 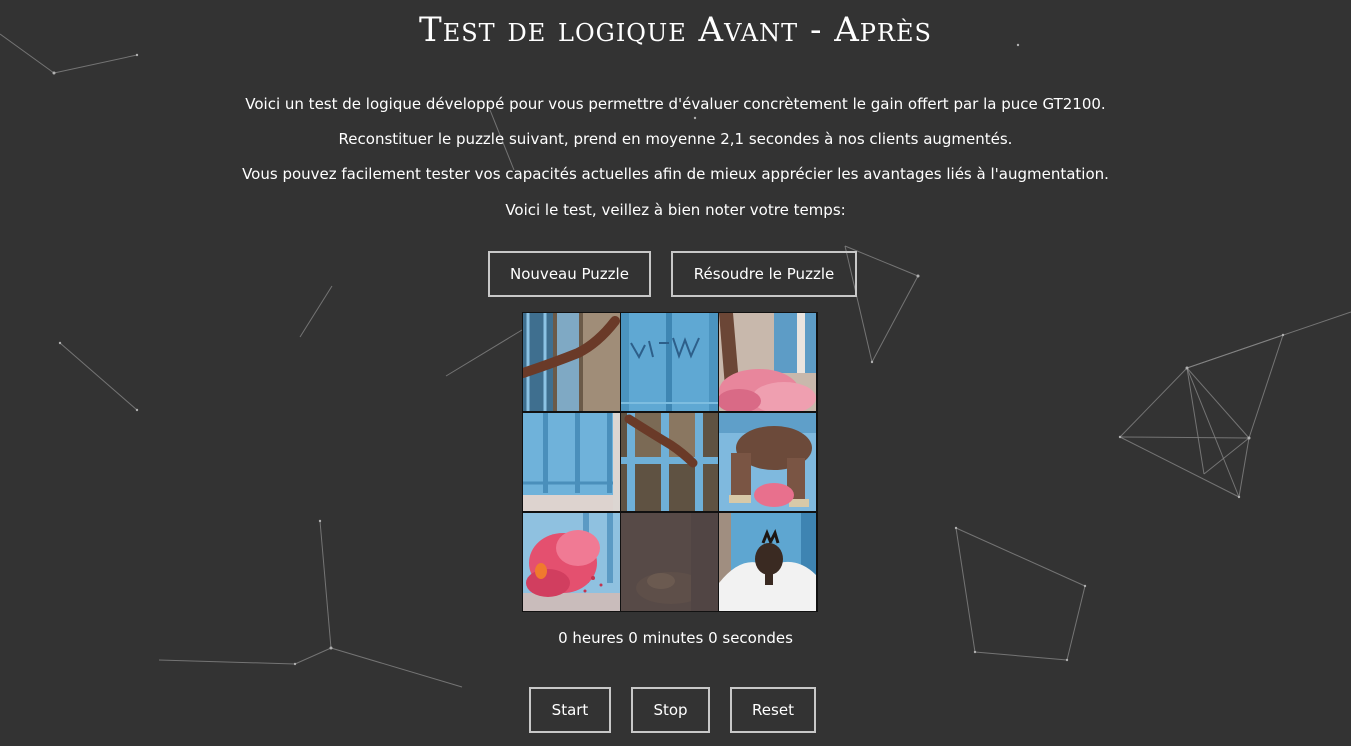 I want to click on puzzle-tile-head-white-shirt, so click(x=767, y=562).